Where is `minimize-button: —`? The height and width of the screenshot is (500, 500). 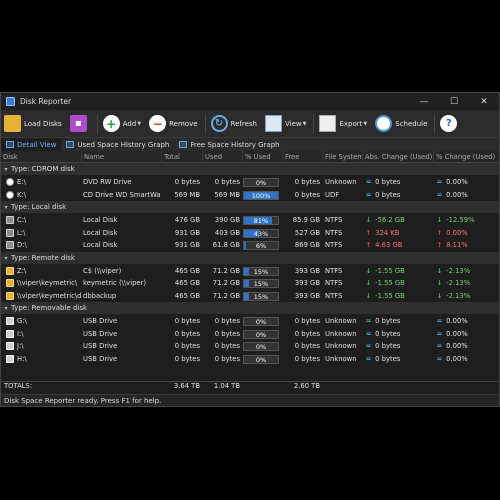
minimize-button: — is located at coordinates (424, 101).